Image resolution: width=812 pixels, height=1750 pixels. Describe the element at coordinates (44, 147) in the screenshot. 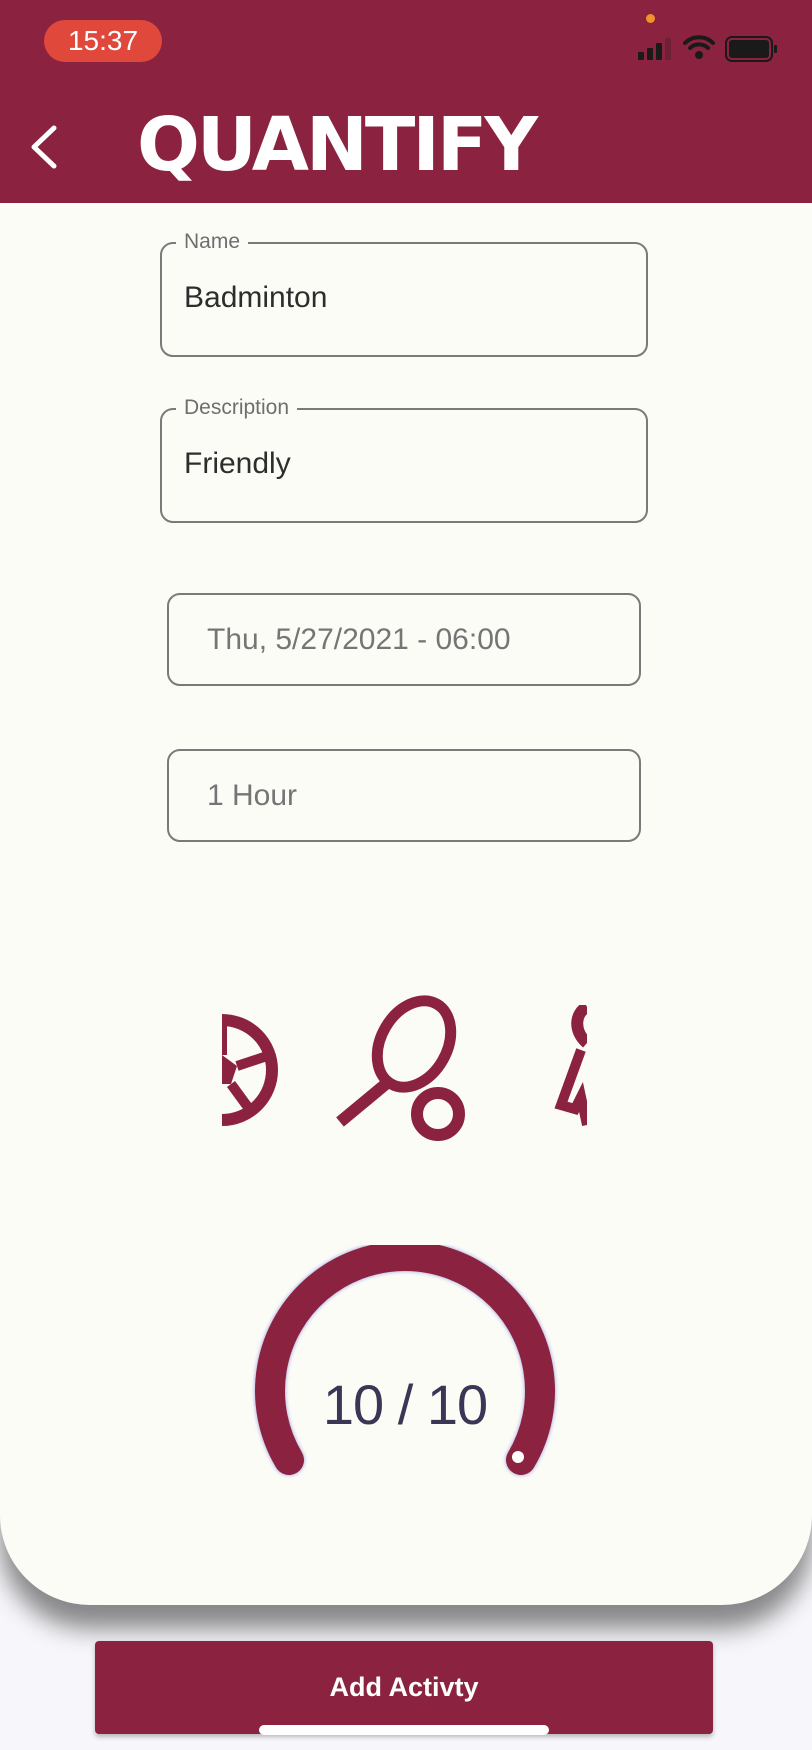

I see `back-chevron-icon` at that location.